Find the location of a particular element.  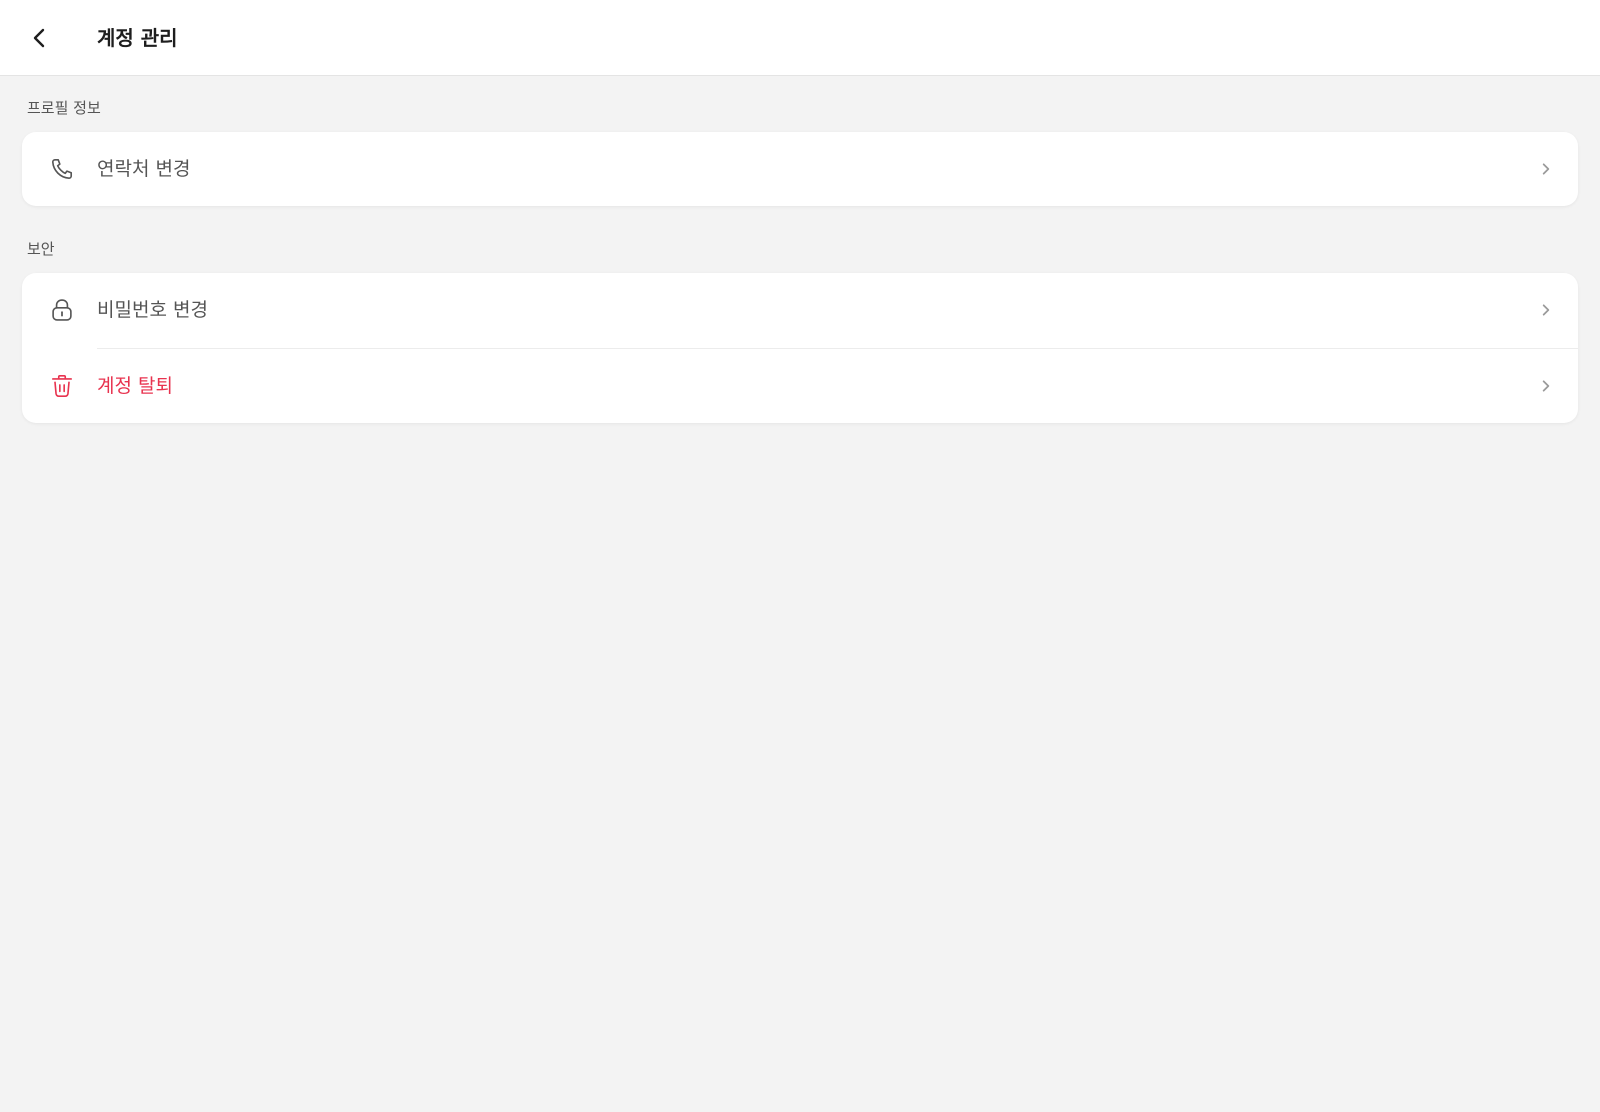

app-header: 계정 관리 is located at coordinates (800, 38).